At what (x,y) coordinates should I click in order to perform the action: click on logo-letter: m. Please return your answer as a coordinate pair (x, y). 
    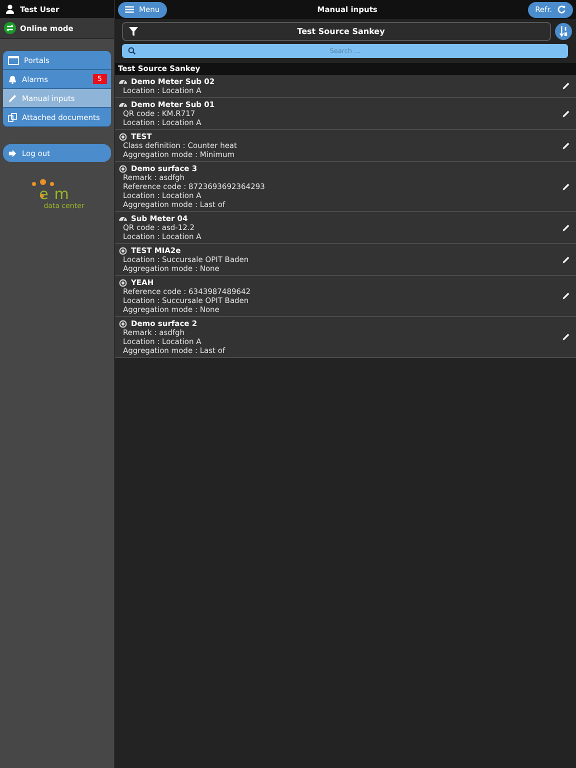
    Looking at the image, I should click on (61, 194).